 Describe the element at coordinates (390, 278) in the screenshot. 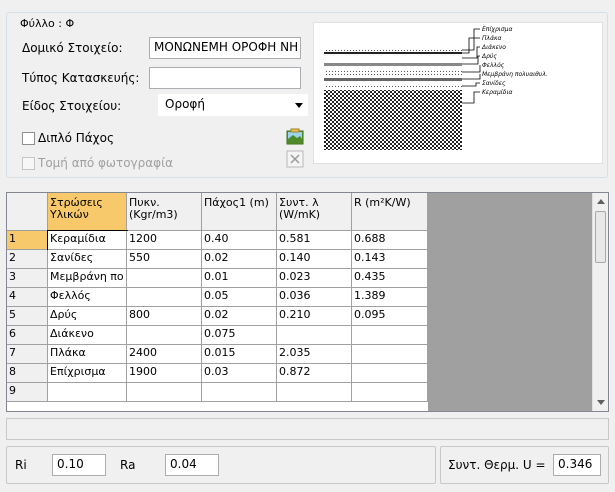

I see `table-cell: 0.435` at that location.